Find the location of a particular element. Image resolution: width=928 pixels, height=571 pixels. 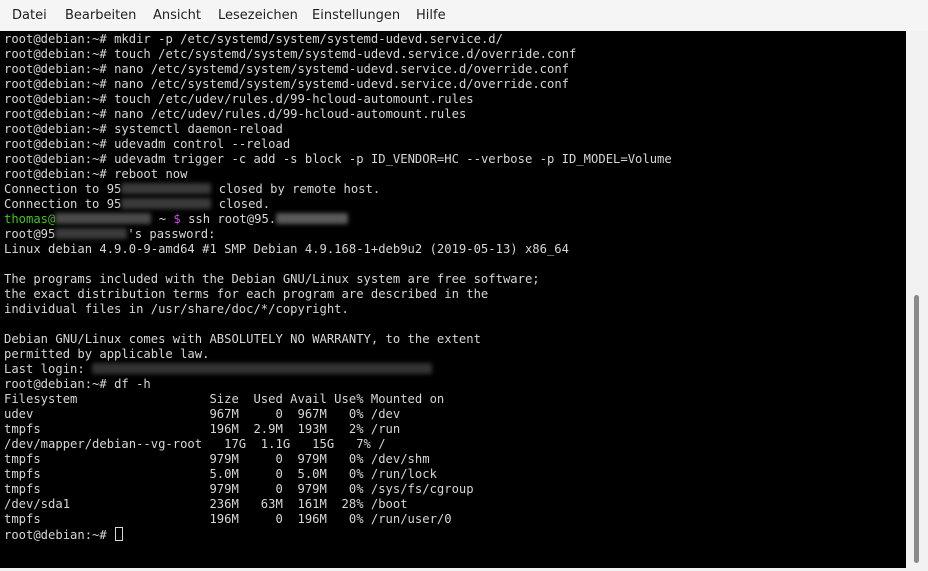

terminal-line: root@debian:~# reboot now is located at coordinates (338, 174).